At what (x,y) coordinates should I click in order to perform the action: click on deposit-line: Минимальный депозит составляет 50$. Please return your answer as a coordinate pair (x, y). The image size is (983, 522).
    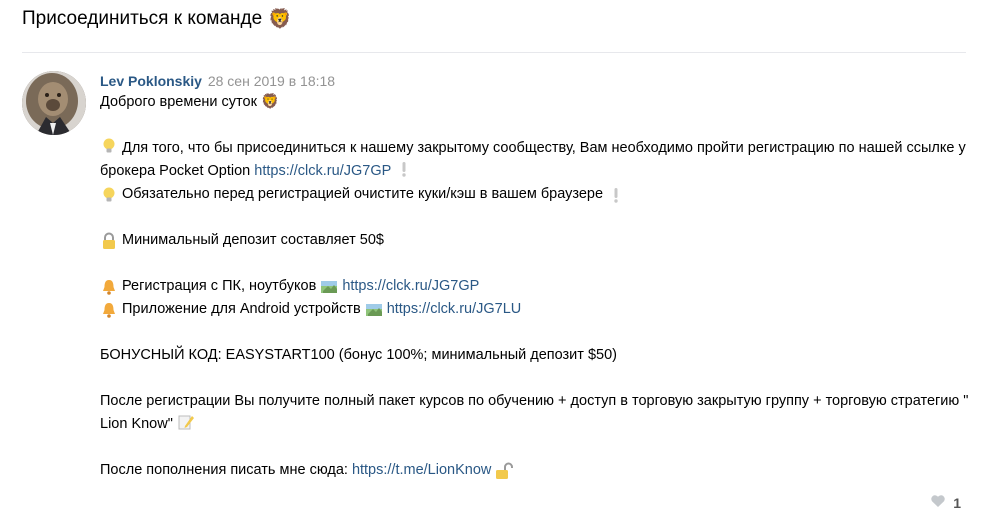
    Looking at the image, I should click on (535, 240).